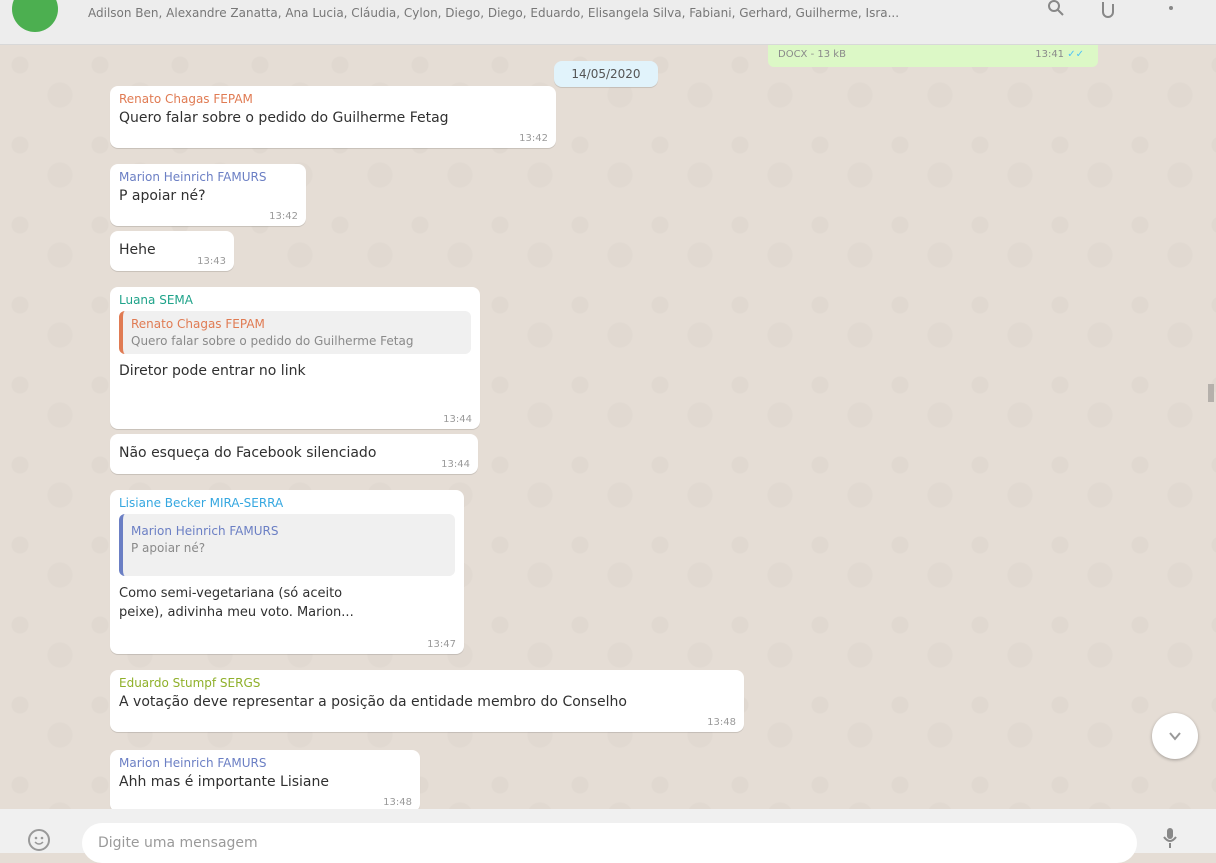 The image size is (1216, 863). Describe the element at coordinates (248, 453) in the screenshot. I see `message-text: Não esqueça do Facebook silenciado` at that location.